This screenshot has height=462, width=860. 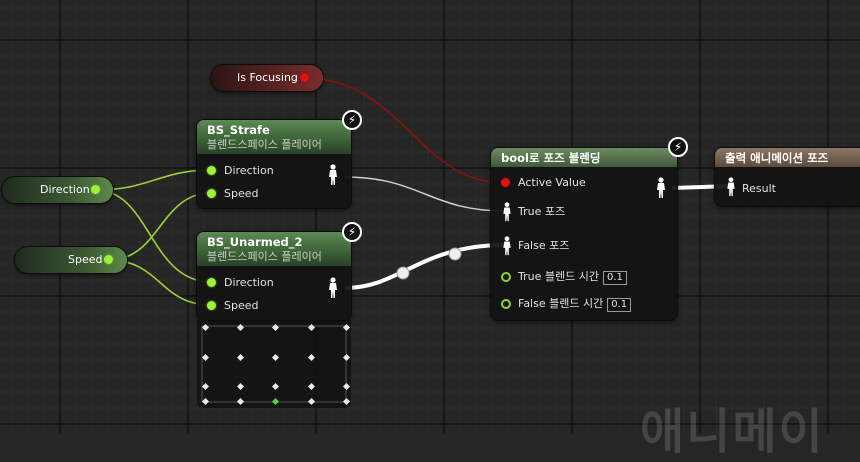 I want to click on bs-strafe-speed-pin, so click(x=211, y=193).